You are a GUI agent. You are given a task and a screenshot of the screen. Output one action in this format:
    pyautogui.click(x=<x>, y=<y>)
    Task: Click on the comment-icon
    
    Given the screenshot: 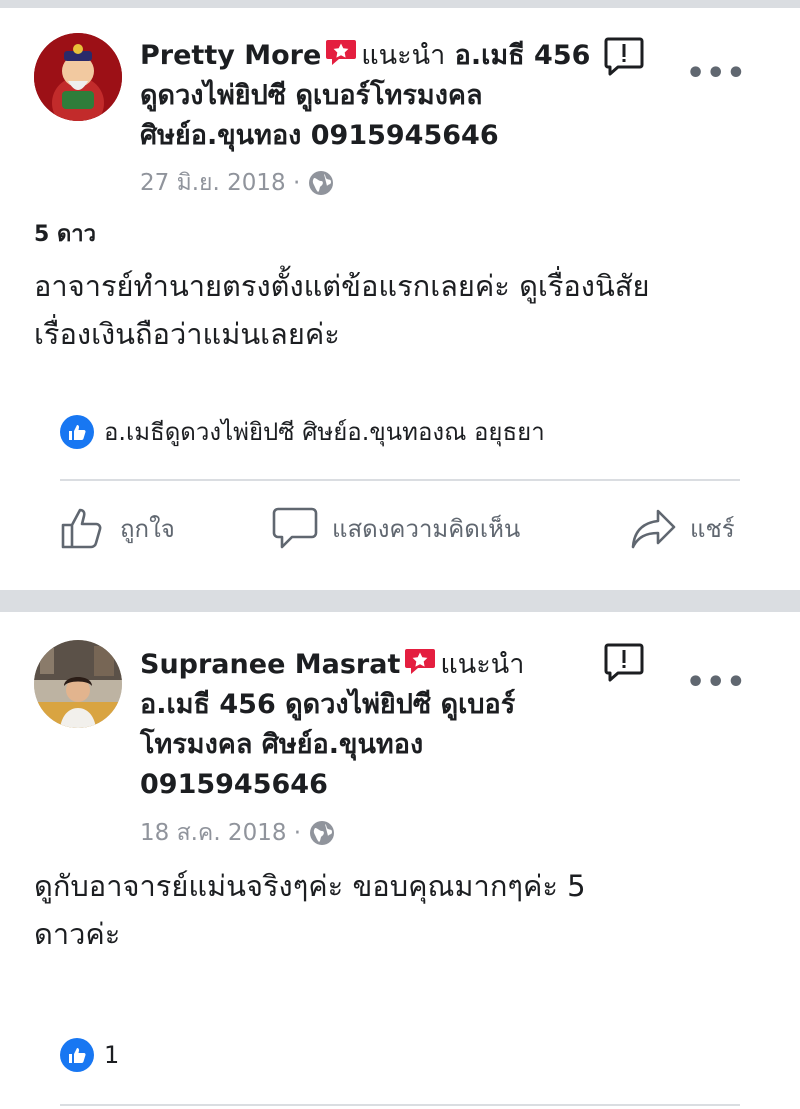 What is the action you would take?
    pyautogui.click(x=295, y=528)
    